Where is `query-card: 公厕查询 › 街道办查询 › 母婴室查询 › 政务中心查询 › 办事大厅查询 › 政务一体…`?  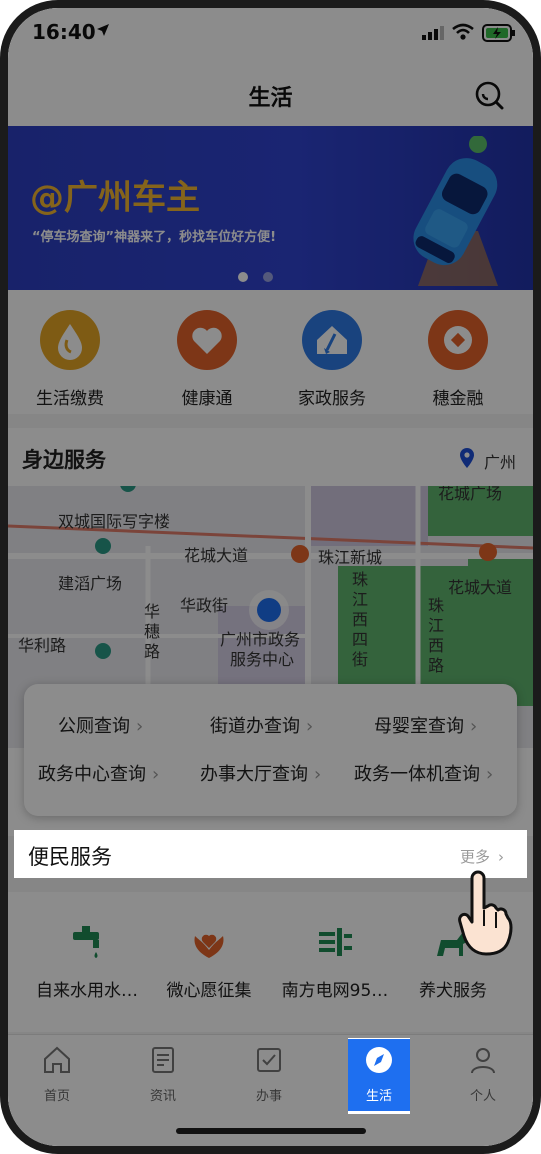 query-card: 公厕查询 › 街道办查询 › 母婴室查询 › 政务中心查询 › 办事大厅查询 › 政务一体… is located at coordinates (270, 750).